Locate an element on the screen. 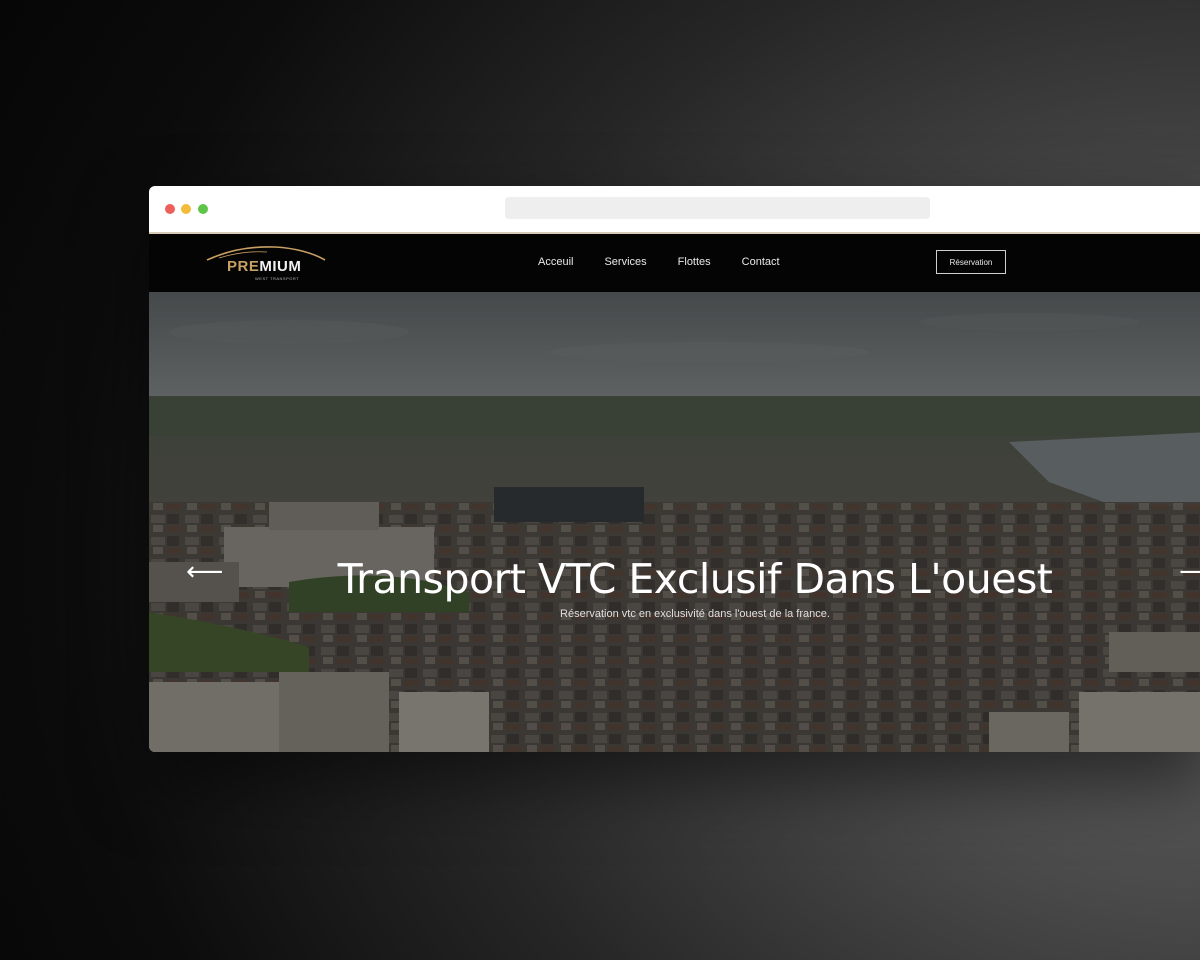 This screenshot has width=1200, height=960. browser-chrome is located at coordinates (674, 210).